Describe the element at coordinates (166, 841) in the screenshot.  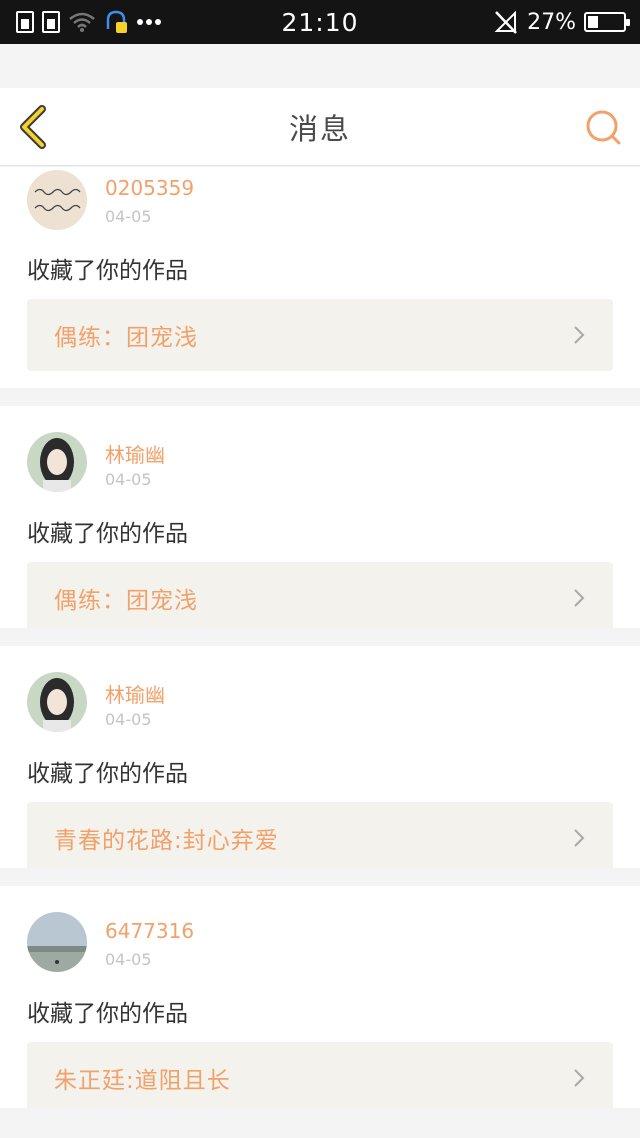
I see `work-title: 青春的花路:封心弃爱` at that location.